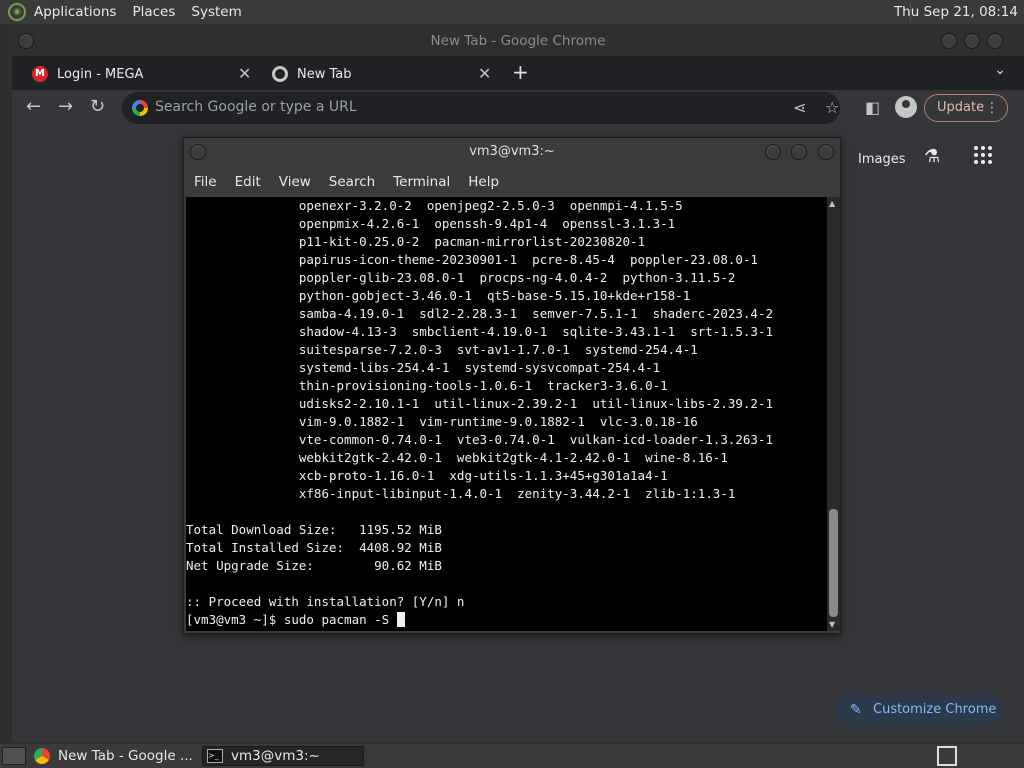 The height and width of the screenshot is (768, 1024). Describe the element at coordinates (14, 756) in the screenshot. I see `show-desktop-icon` at that location.